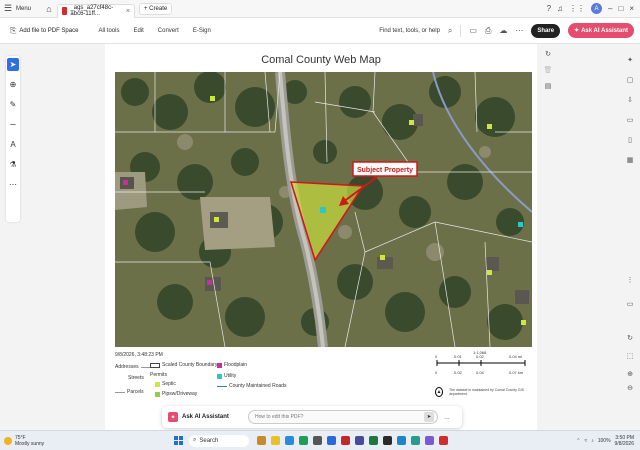 The width and height of the screenshot is (640, 450). I want to click on ask-ai-assistant-button: ✦ Ask AI Assistant, so click(601, 30).